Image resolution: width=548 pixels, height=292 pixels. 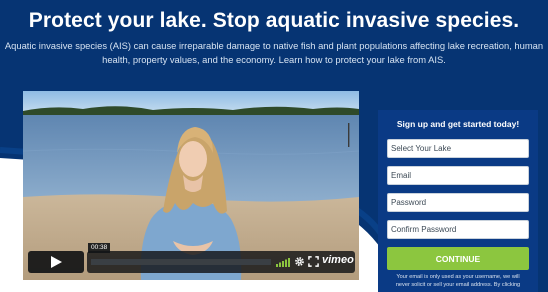 What do you see at coordinates (313, 261) in the screenshot?
I see `fullscreen-icon` at bounding box center [313, 261].